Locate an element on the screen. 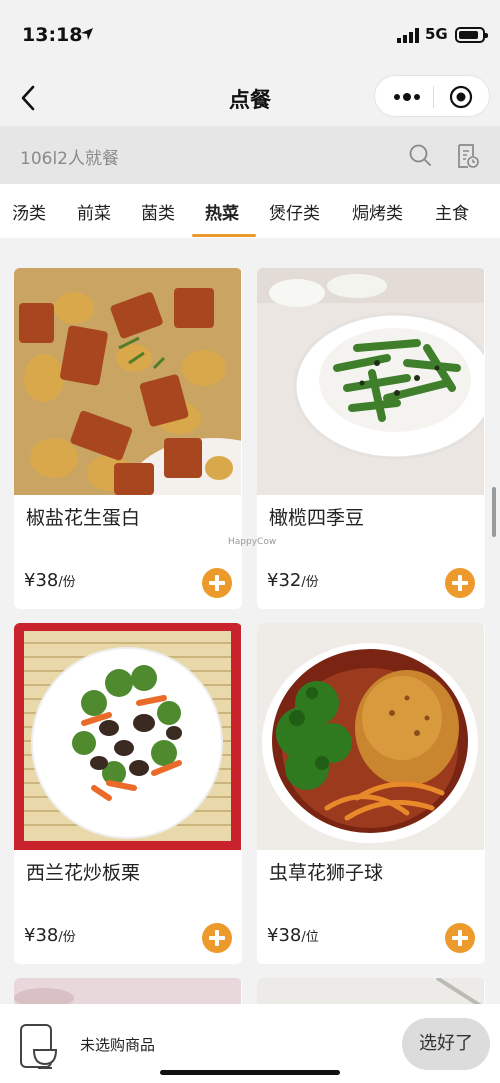  mini-program-capsule is located at coordinates (432, 96).